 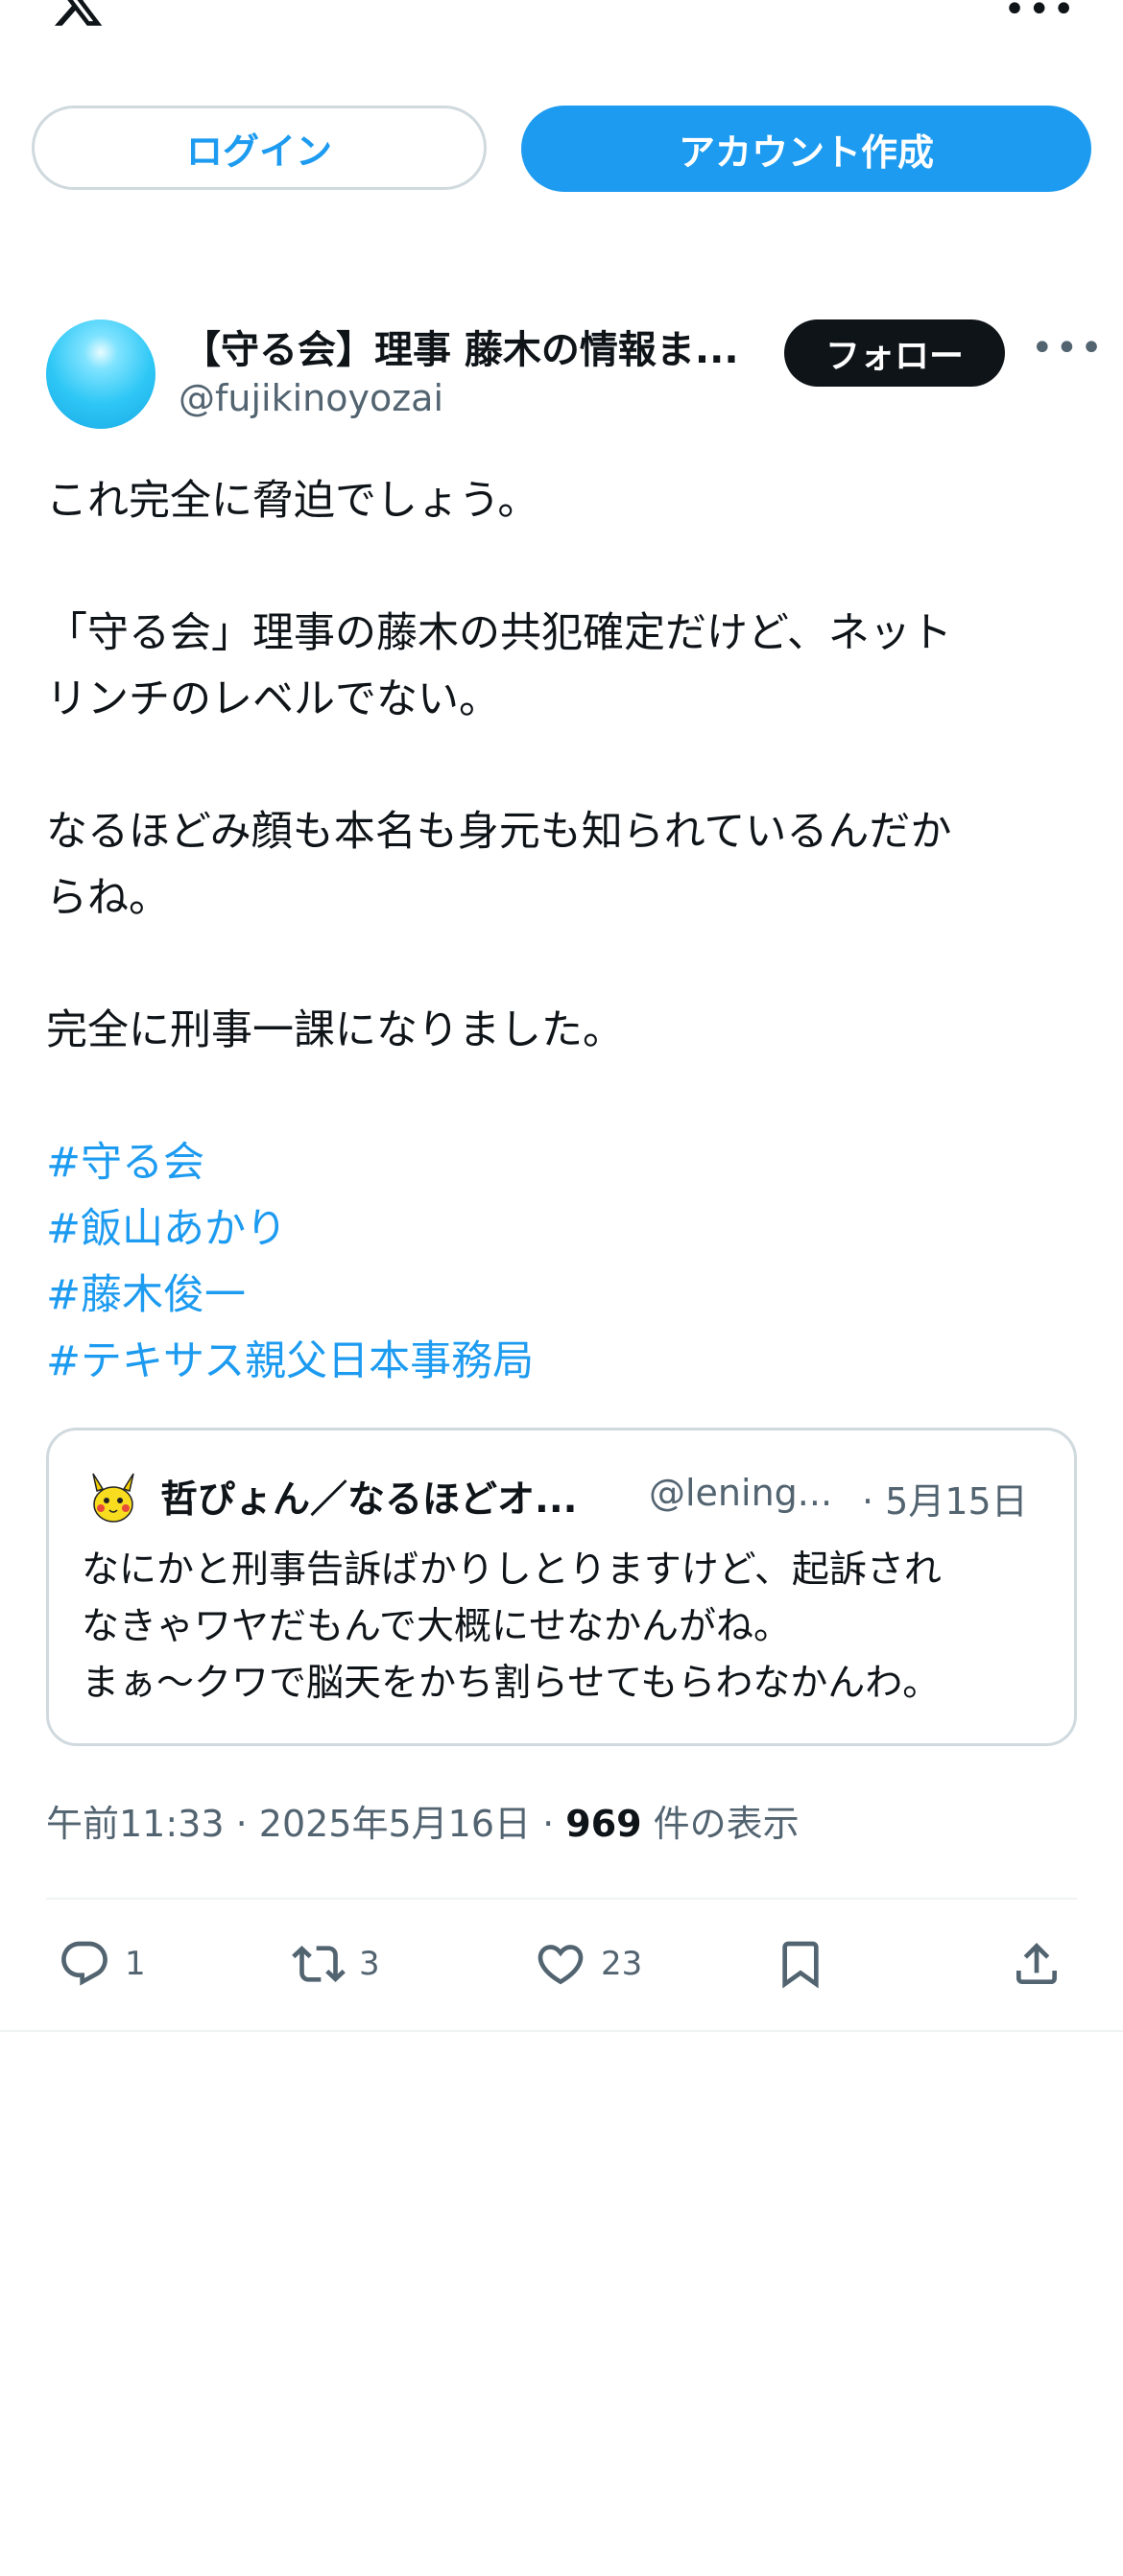 What do you see at coordinates (335, 1030) in the screenshot?
I see `post-text-line: 完全に刑事一課になりました。` at bounding box center [335, 1030].